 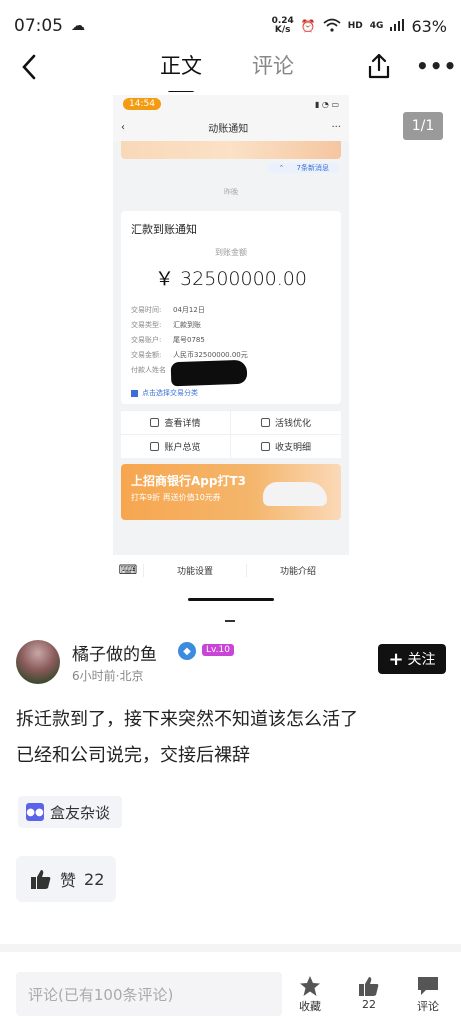 What do you see at coordinates (312, 168) in the screenshot?
I see `new-messages-text: 7条新消息` at bounding box center [312, 168].